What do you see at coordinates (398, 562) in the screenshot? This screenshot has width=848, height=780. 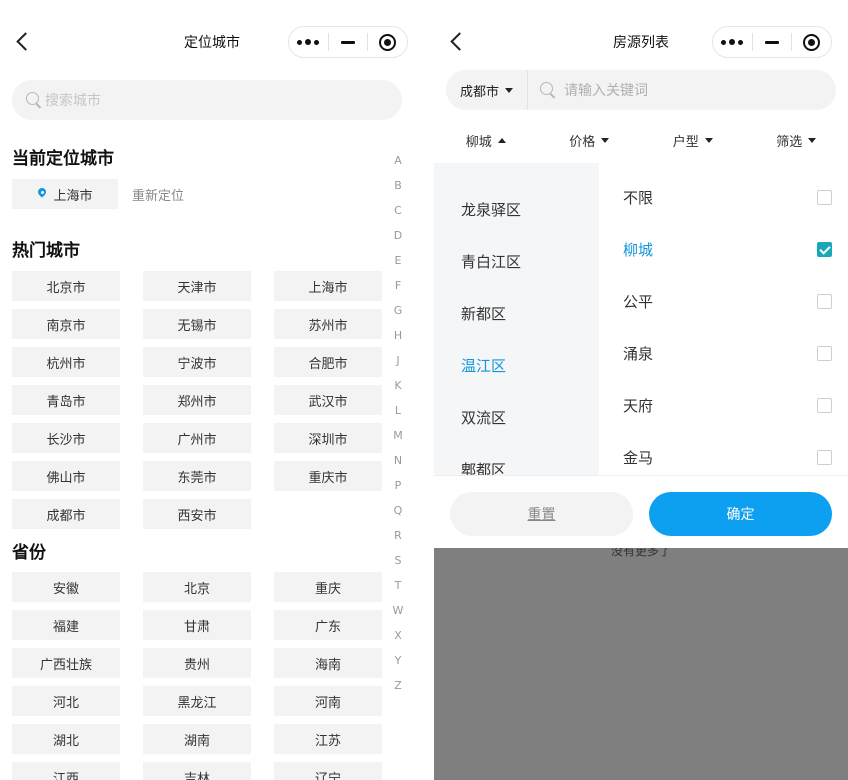 I see `alphabet-letter: S` at bounding box center [398, 562].